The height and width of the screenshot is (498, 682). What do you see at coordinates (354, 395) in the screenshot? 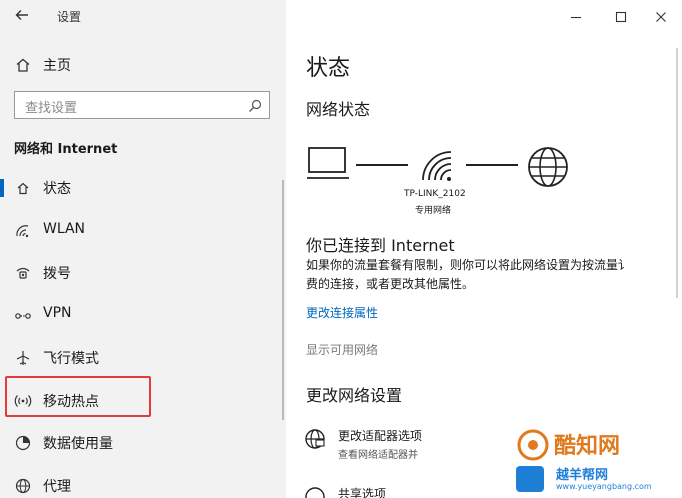
I see `change-settings-heading: 更改网络设置` at bounding box center [354, 395].